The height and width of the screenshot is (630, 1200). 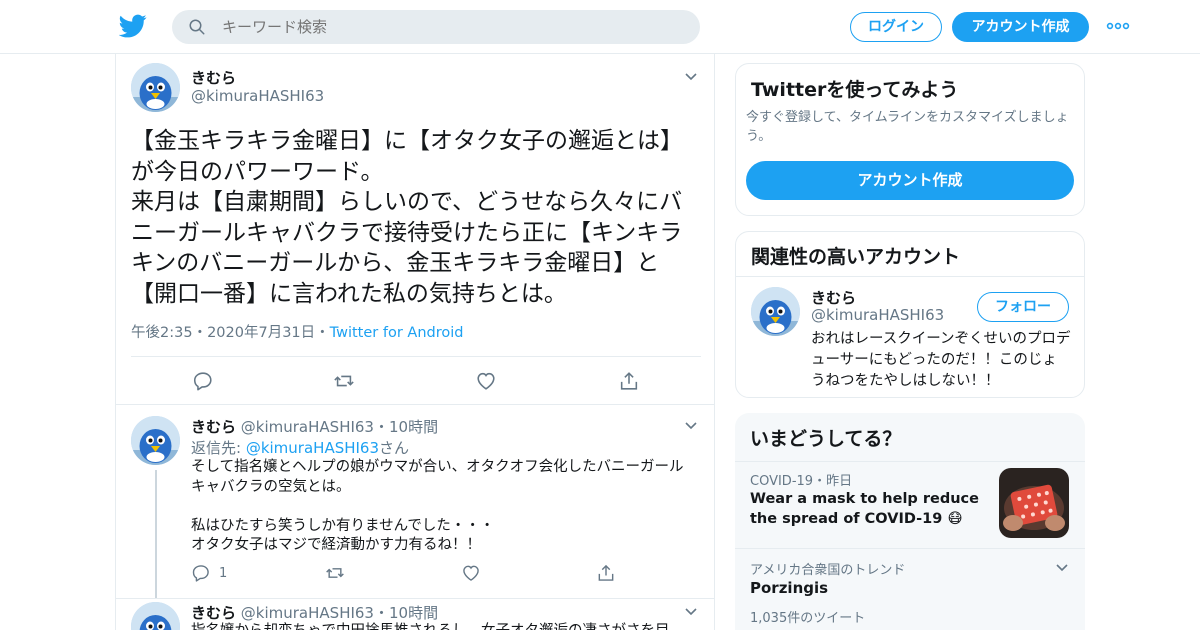 What do you see at coordinates (789, 588) in the screenshot?
I see `trend-name: Porzingis` at bounding box center [789, 588].